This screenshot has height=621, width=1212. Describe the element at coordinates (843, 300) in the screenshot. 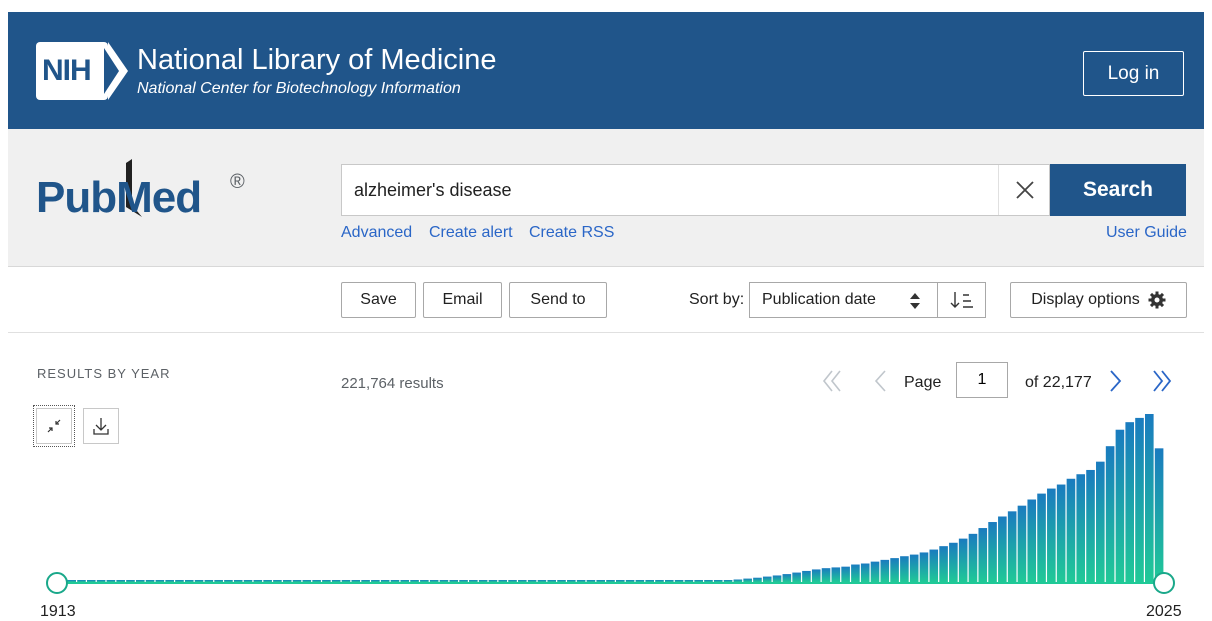

I see `sort-by-select: Publication date` at that location.